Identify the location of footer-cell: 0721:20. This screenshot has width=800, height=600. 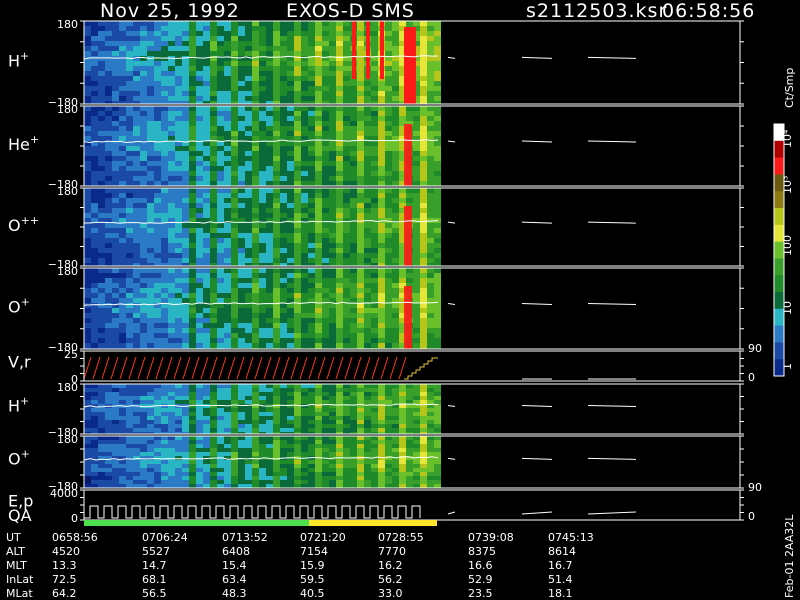
(323, 537).